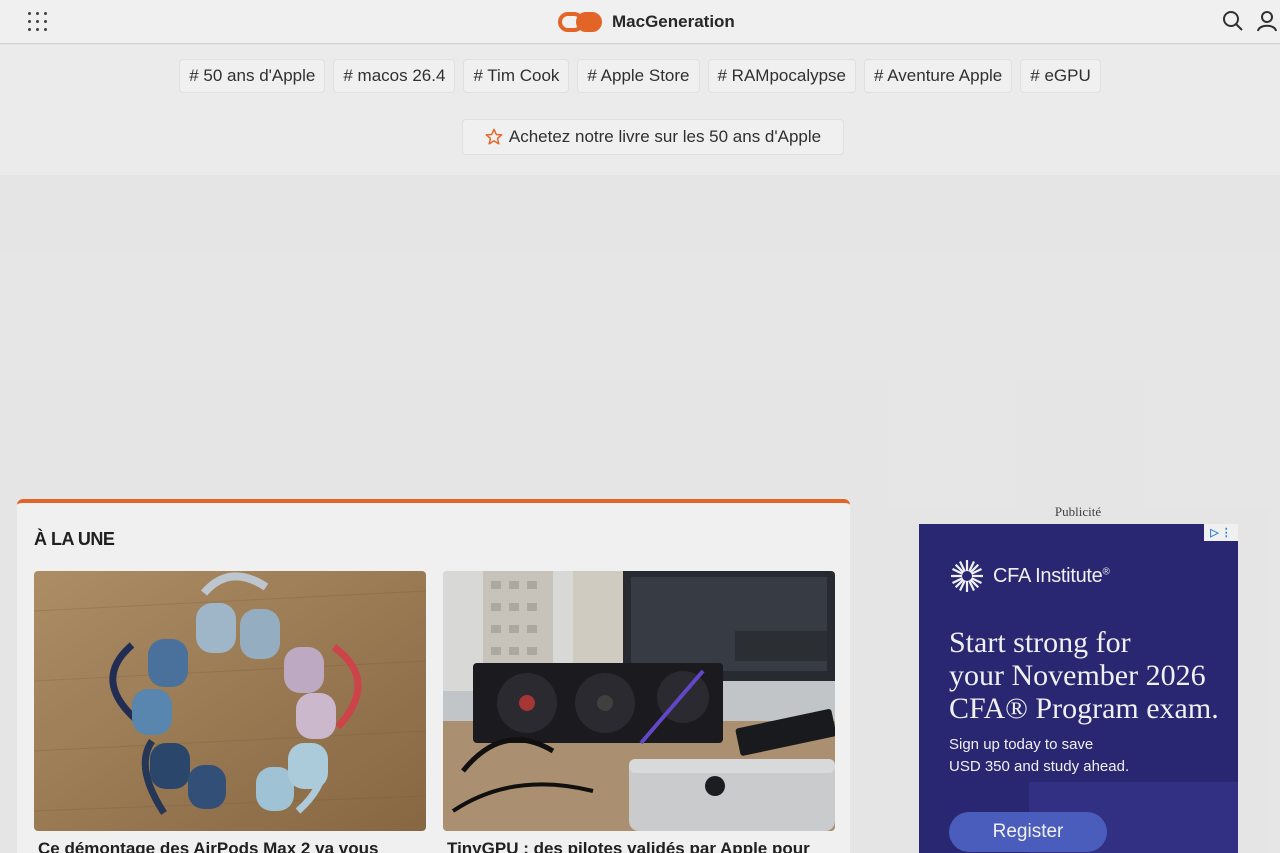 The height and width of the screenshot is (853, 1280). What do you see at coordinates (394, 76) in the screenshot?
I see `tag-macos-26-4: # macos 26.4` at bounding box center [394, 76].